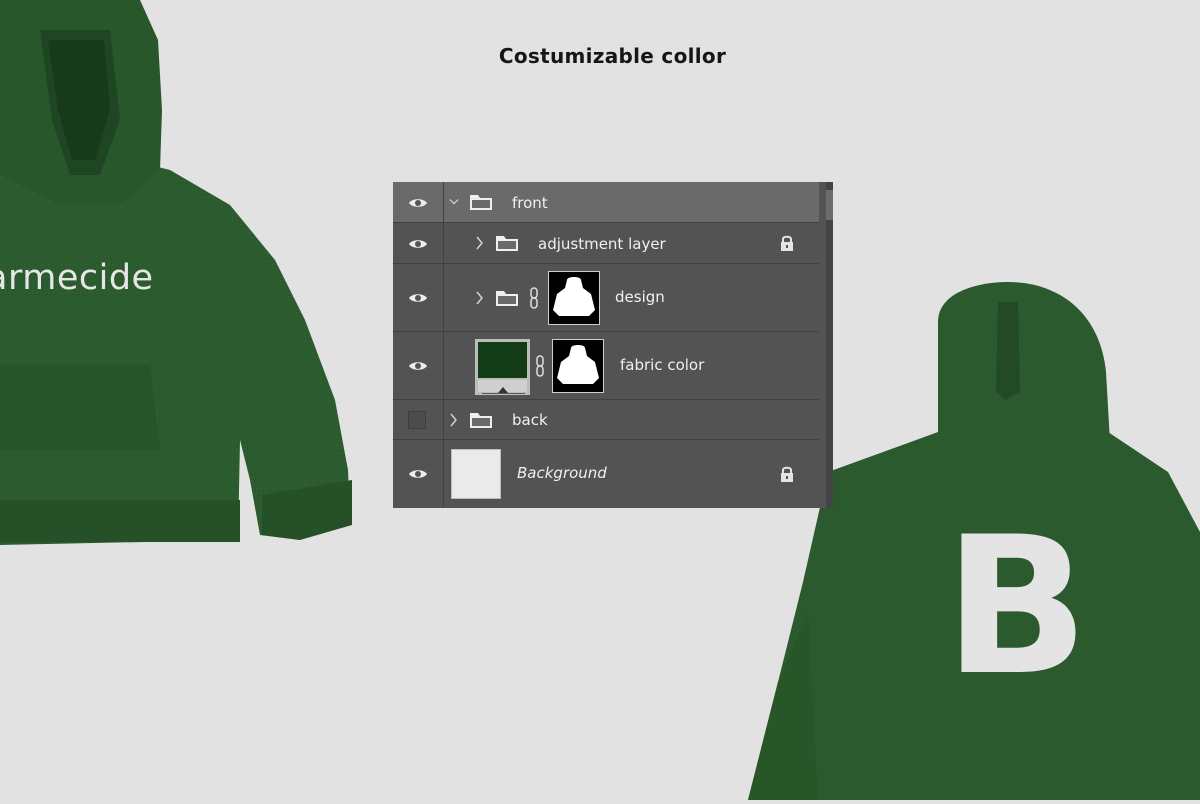  What do you see at coordinates (530, 420) in the screenshot?
I see `layer-name: back` at bounding box center [530, 420].